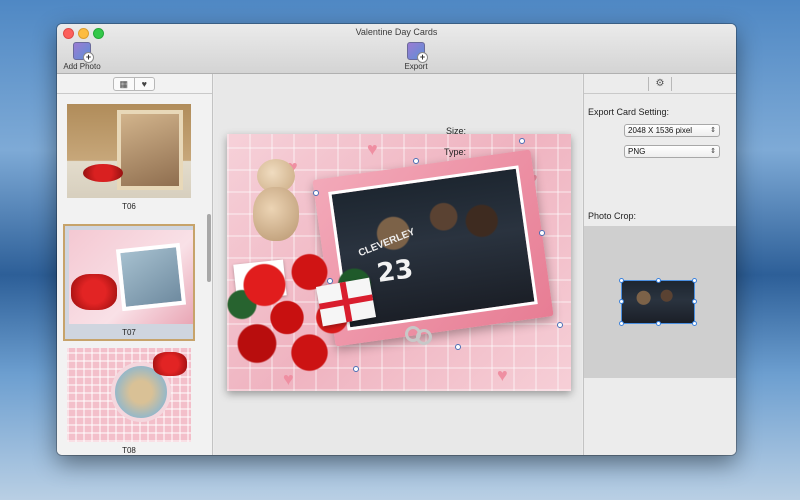  What do you see at coordinates (276, 201) in the screenshot?
I see `teddy-bear-image` at bounding box center [276, 201].